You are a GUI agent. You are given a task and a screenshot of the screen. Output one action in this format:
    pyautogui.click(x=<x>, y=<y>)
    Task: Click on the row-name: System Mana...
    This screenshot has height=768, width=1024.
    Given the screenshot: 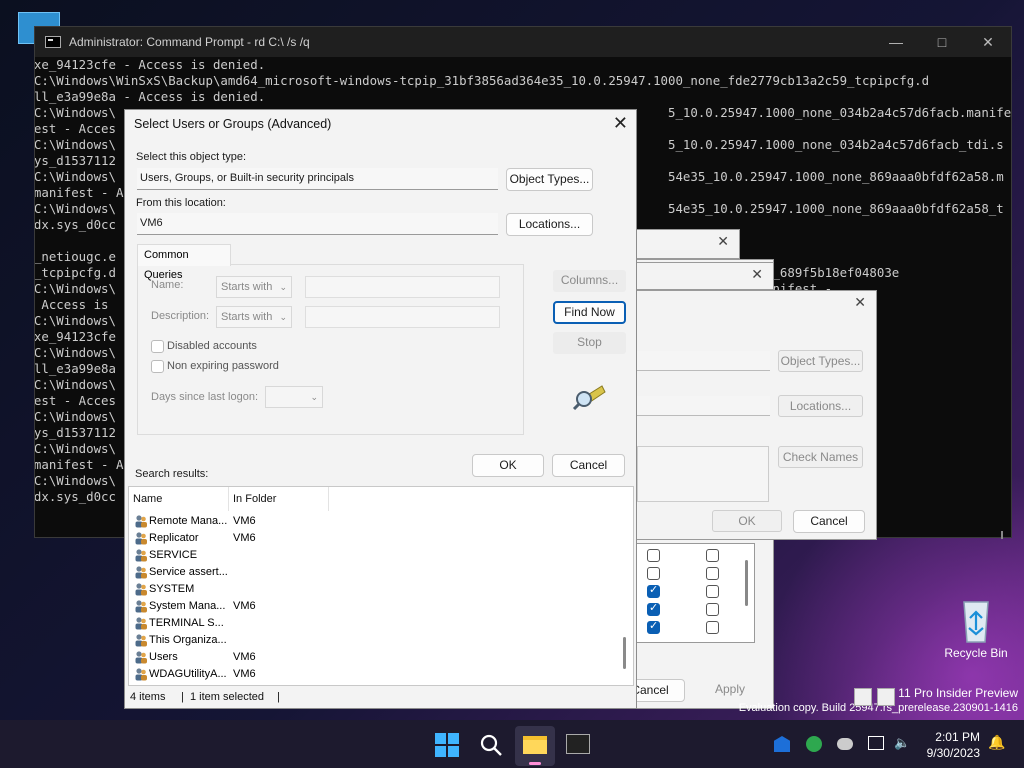 What is the action you would take?
    pyautogui.click(x=187, y=606)
    